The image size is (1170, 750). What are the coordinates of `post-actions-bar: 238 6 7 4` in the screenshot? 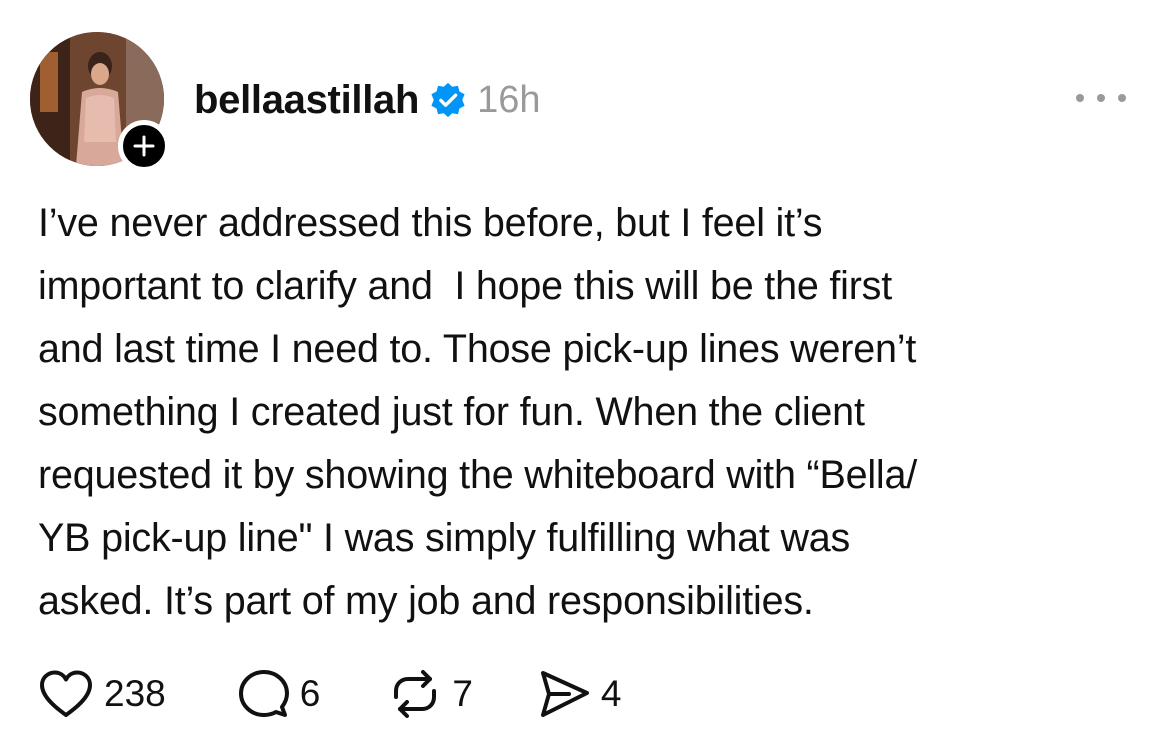 It's located at (329, 694).